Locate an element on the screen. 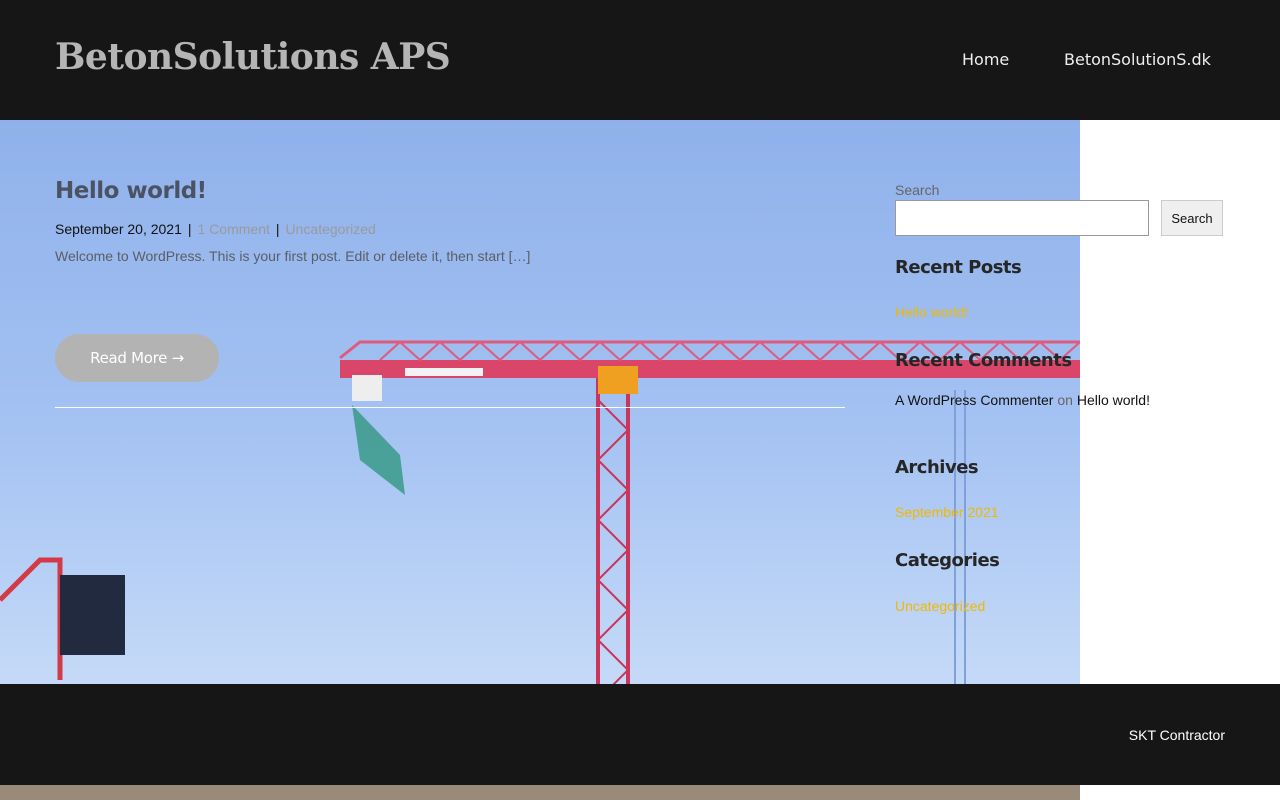  site-footer: SKT Contractor is located at coordinates (640, 734).